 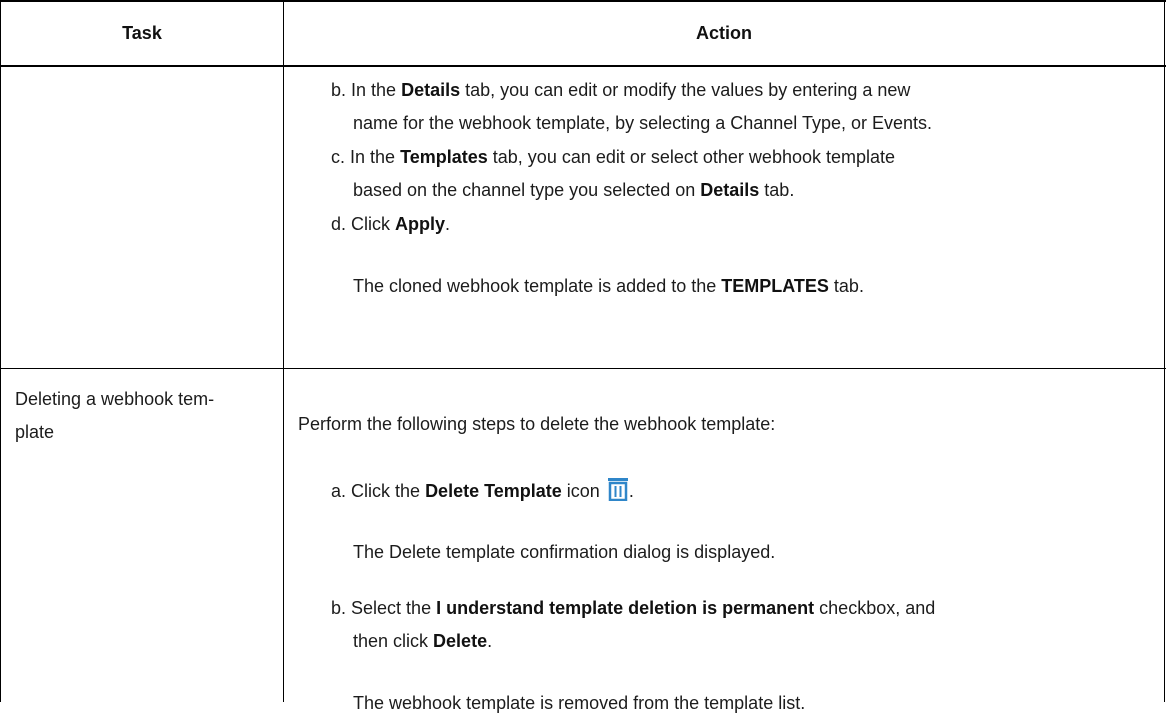 What do you see at coordinates (0, 351) in the screenshot?
I see `table-left-border` at bounding box center [0, 351].